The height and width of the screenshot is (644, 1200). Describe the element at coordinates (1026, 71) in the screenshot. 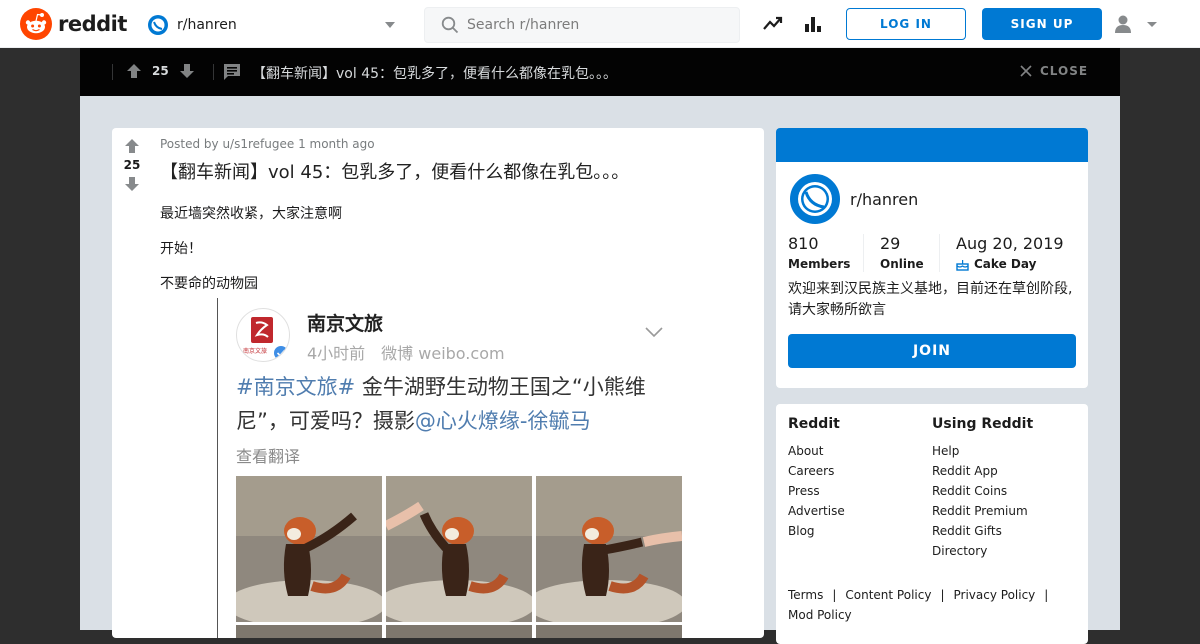

I see `close-icon` at that location.